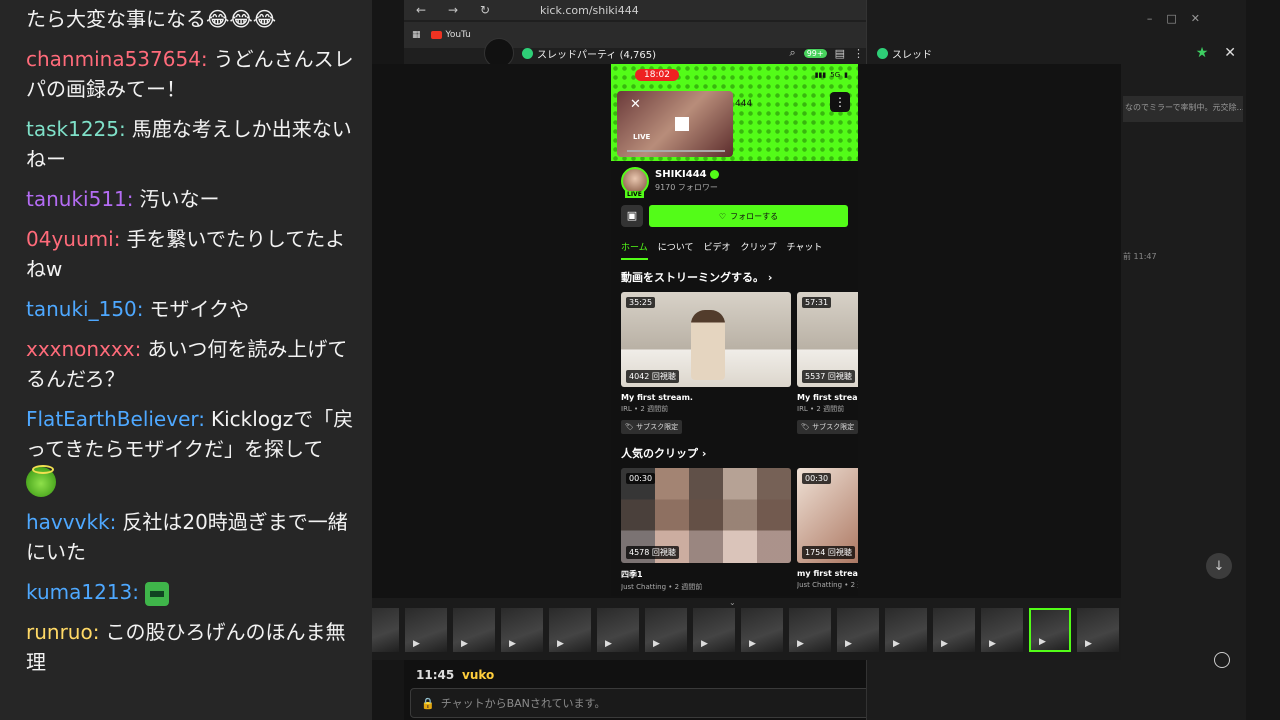  What do you see at coordinates (72, 129) in the screenshot?
I see `chat-username: task1225` at bounding box center [72, 129].